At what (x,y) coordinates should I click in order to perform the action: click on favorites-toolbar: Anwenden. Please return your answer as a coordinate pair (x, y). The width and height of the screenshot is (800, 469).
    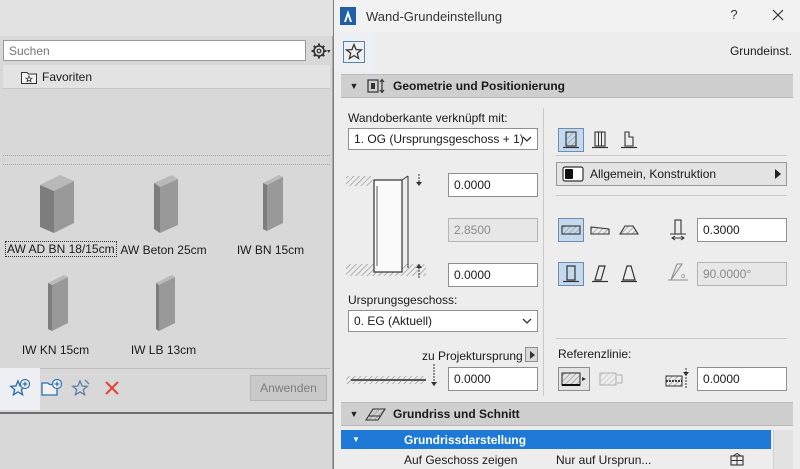
    Looking at the image, I should click on (165, 389).